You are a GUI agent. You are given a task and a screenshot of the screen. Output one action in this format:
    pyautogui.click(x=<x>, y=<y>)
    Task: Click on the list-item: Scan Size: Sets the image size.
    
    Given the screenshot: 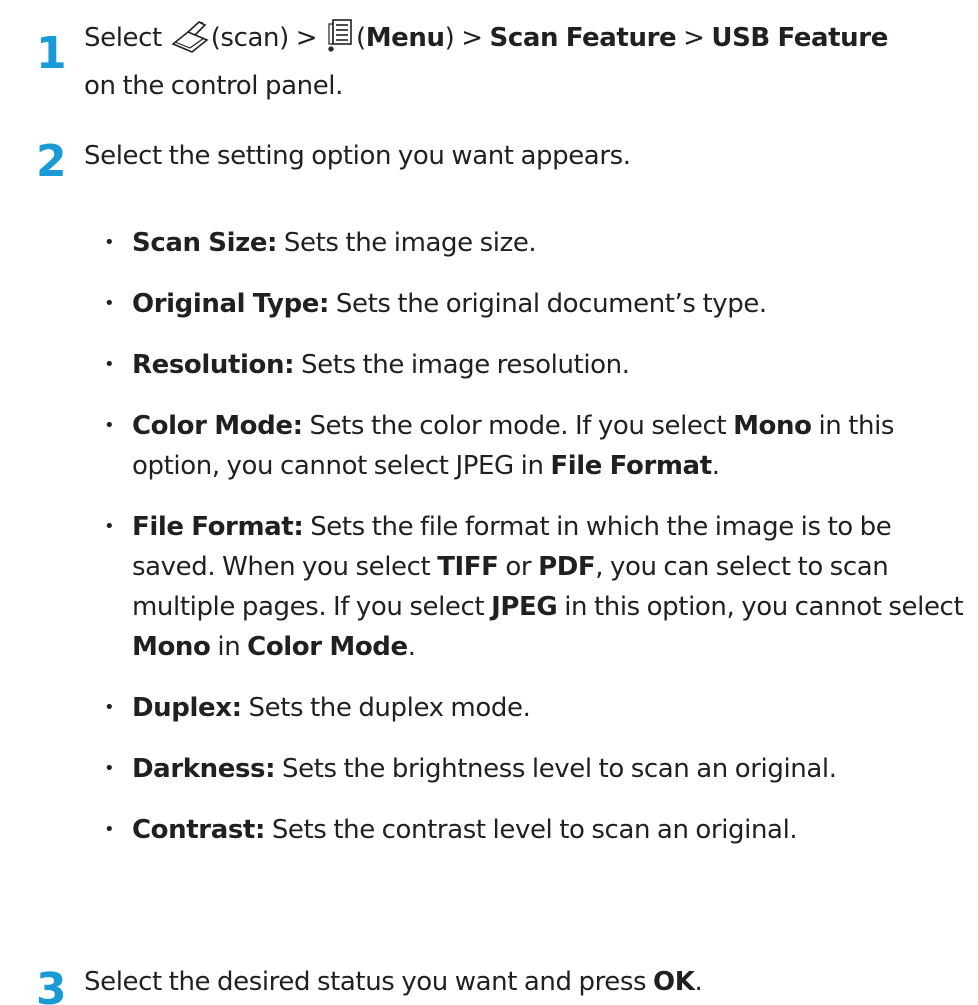 What is the action you would take?
    pyautogui.click(x=541, y=243)
    